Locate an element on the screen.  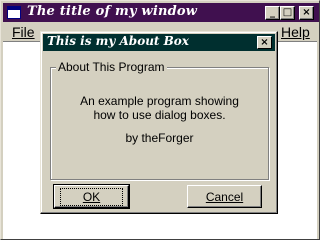
ok-button: OK is located at coordinates (91, 196).